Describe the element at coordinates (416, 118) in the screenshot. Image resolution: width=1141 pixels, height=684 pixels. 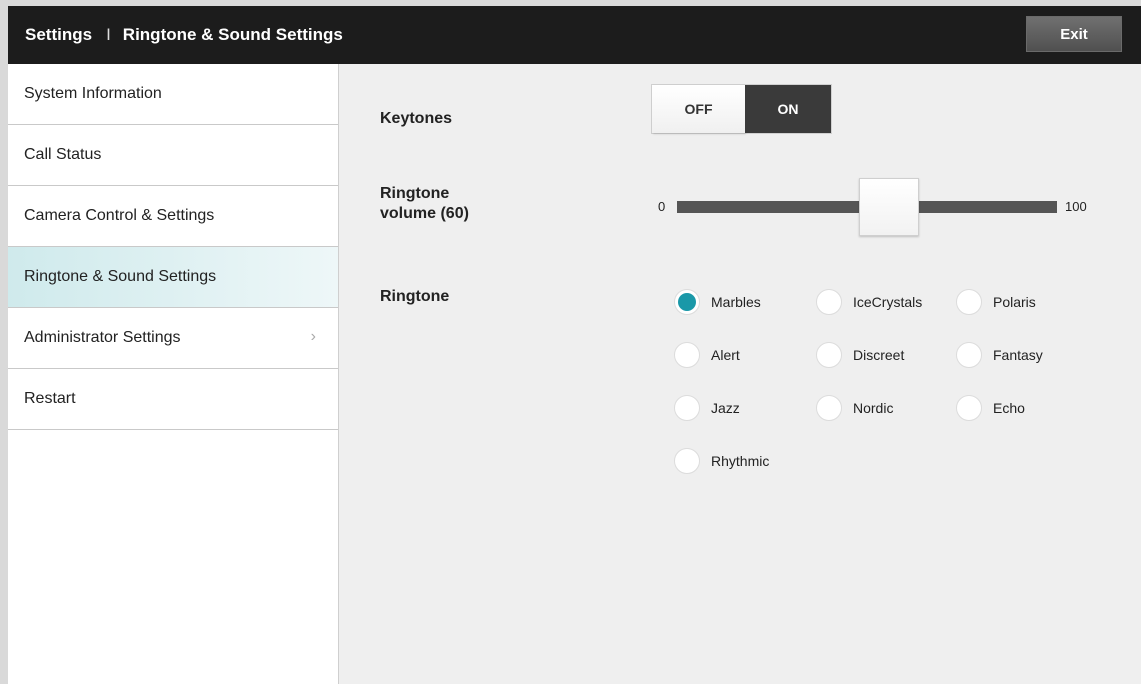
I see `keytones-label: Keytones` at that location.